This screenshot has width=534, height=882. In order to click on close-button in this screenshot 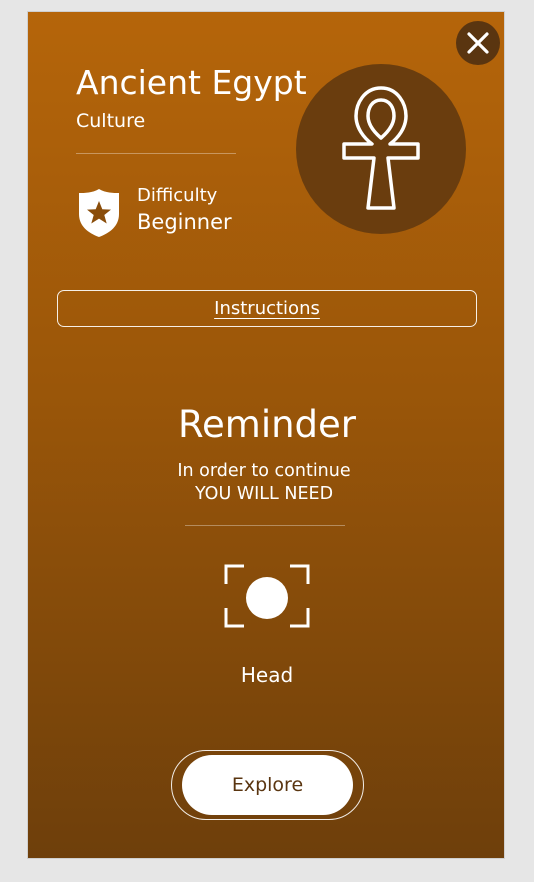, I will do `click(478, 43)`.